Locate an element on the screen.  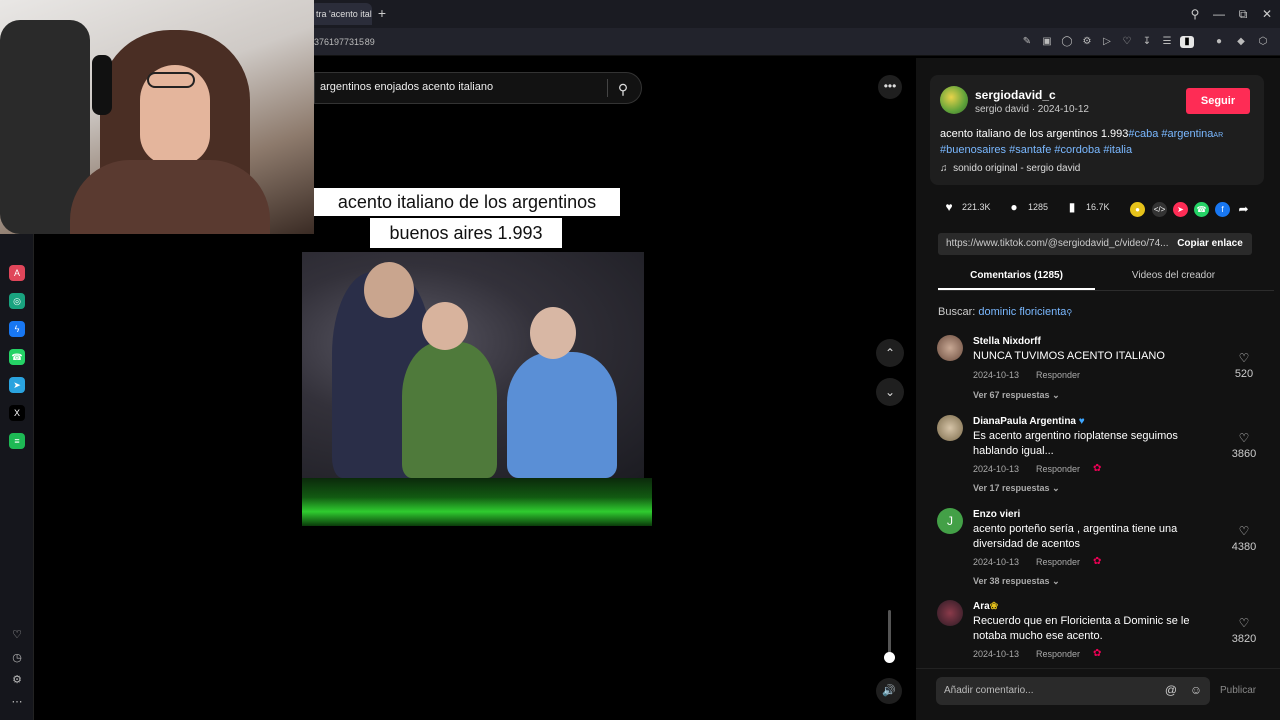
sidebar-app-x-icon: X is located at coordinates (17, 413).